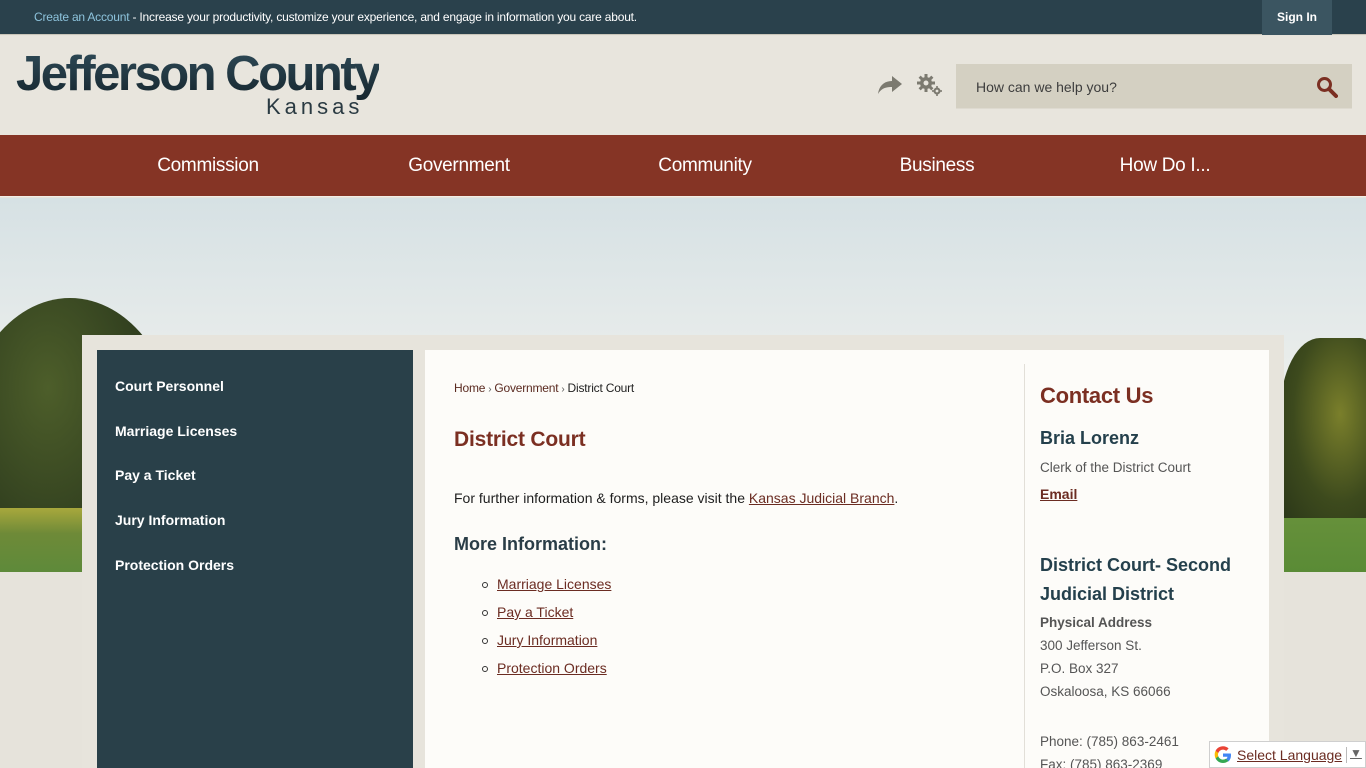 The width and height of the screenshot is (1366, 768). I want to click on hero-field, so click(1323, 545).